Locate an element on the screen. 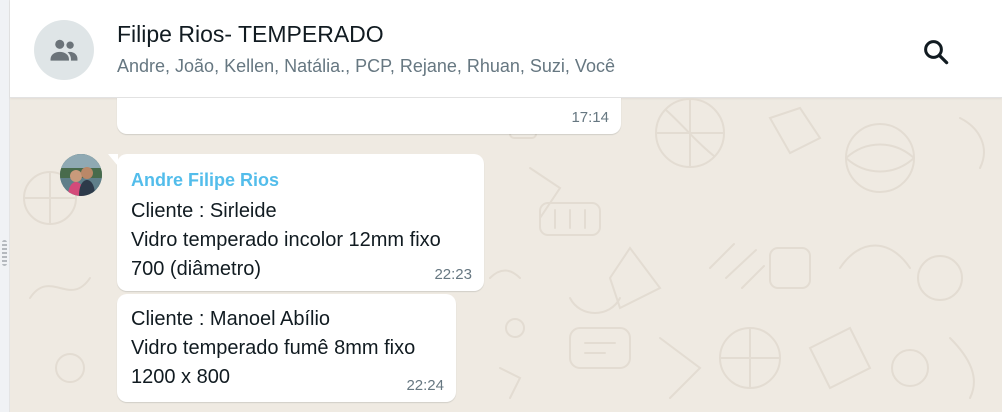 The width and height of the screenshot is (1002, 412). message-text: 1200 x 800 is located at coordinates (180, 377).